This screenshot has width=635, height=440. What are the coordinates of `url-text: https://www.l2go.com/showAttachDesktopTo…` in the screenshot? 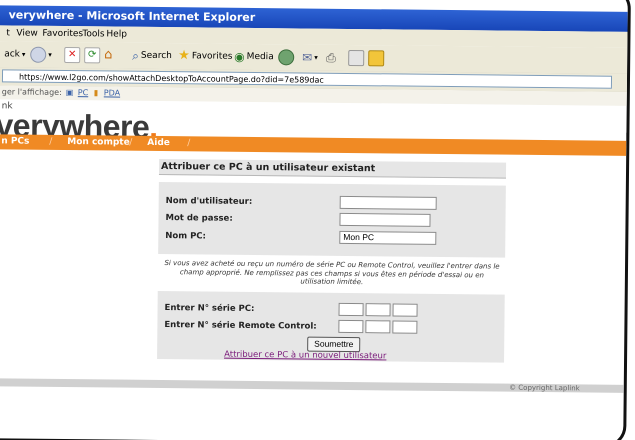 It's located at (171, 78).